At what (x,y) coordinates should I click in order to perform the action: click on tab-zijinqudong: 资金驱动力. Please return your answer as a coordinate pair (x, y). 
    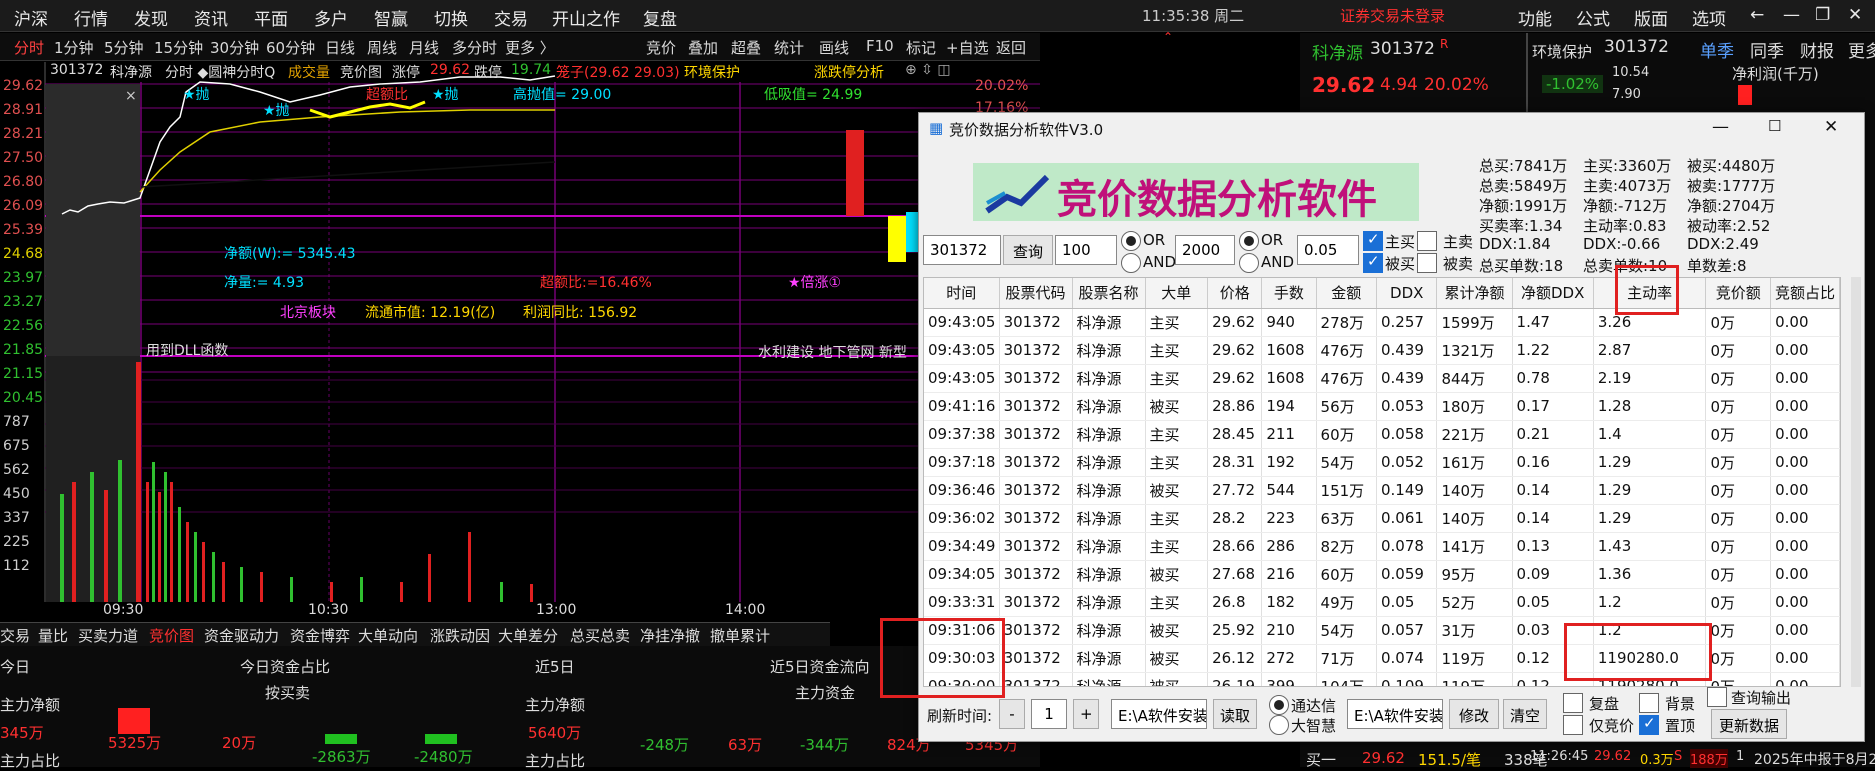
    Looking at the image, I should click on (241, 635).